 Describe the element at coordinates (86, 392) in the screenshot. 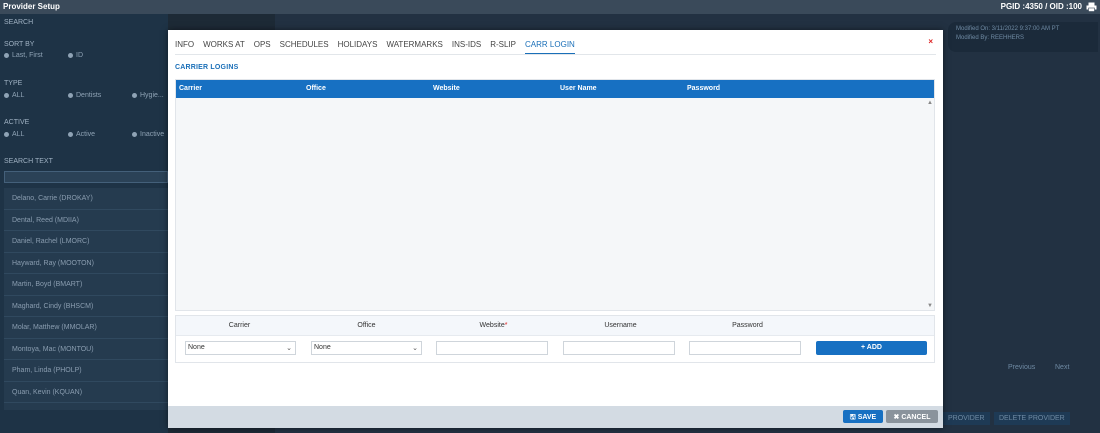

I see `list-item: Quan, Kevin (KQUAN)` at that location.